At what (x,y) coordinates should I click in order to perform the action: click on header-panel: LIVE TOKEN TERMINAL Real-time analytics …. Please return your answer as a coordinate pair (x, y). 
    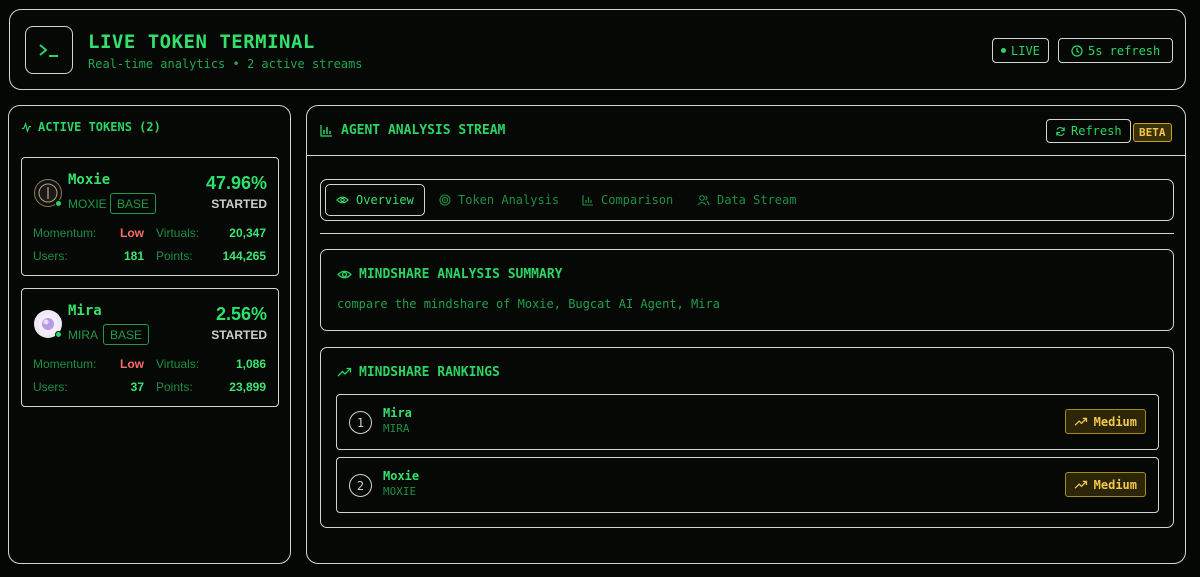
    Looking at the image, I should click on (597, 49).